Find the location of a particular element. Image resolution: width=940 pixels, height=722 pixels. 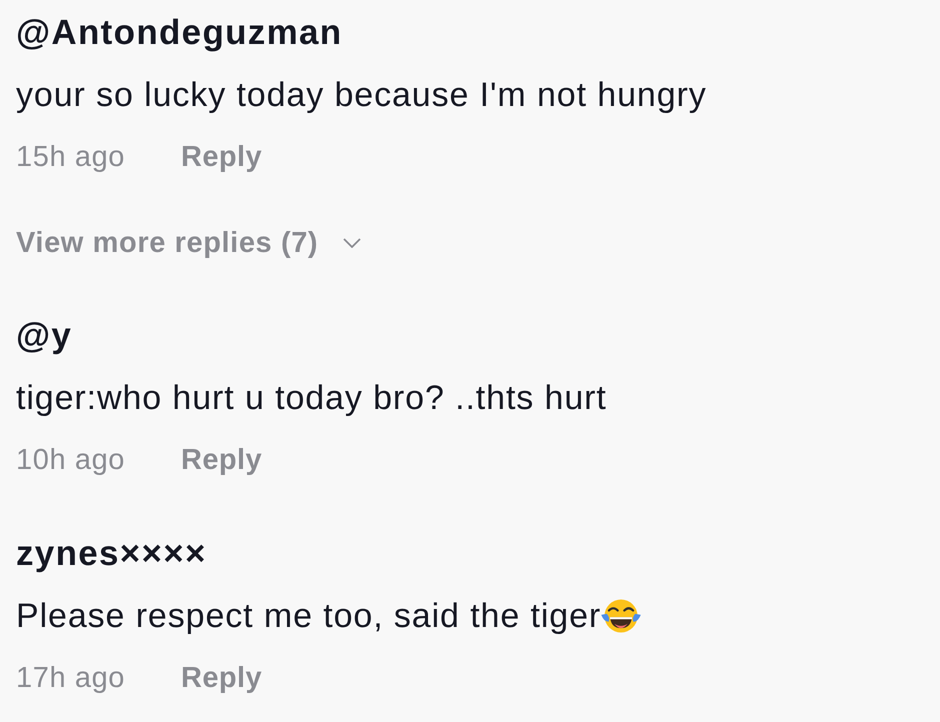

timestamp: 10h ago is located at coordinates (71, 460).